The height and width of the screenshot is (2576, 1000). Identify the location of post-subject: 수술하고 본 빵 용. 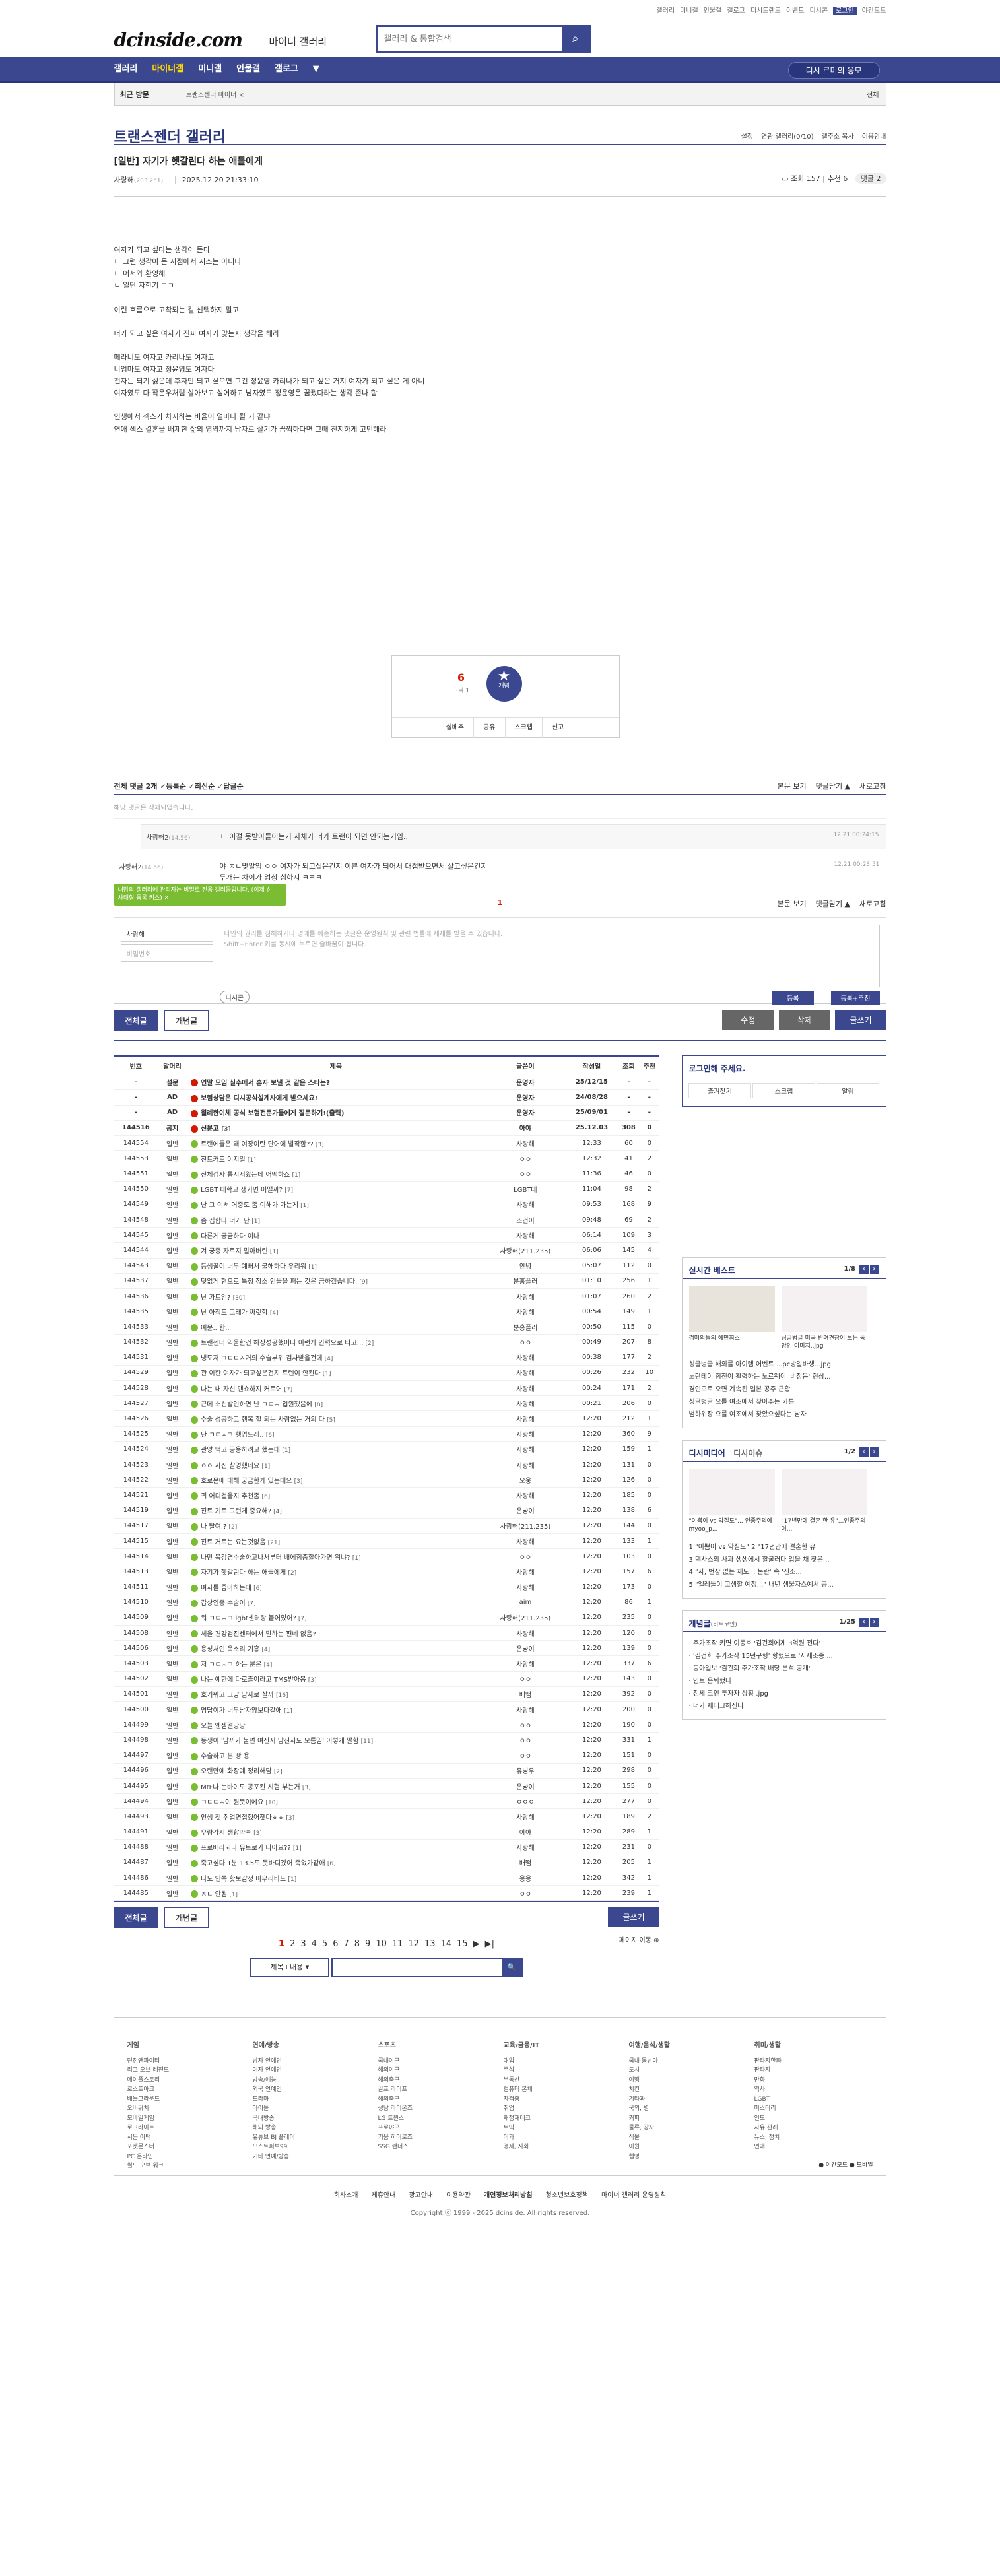
(336, 1756).